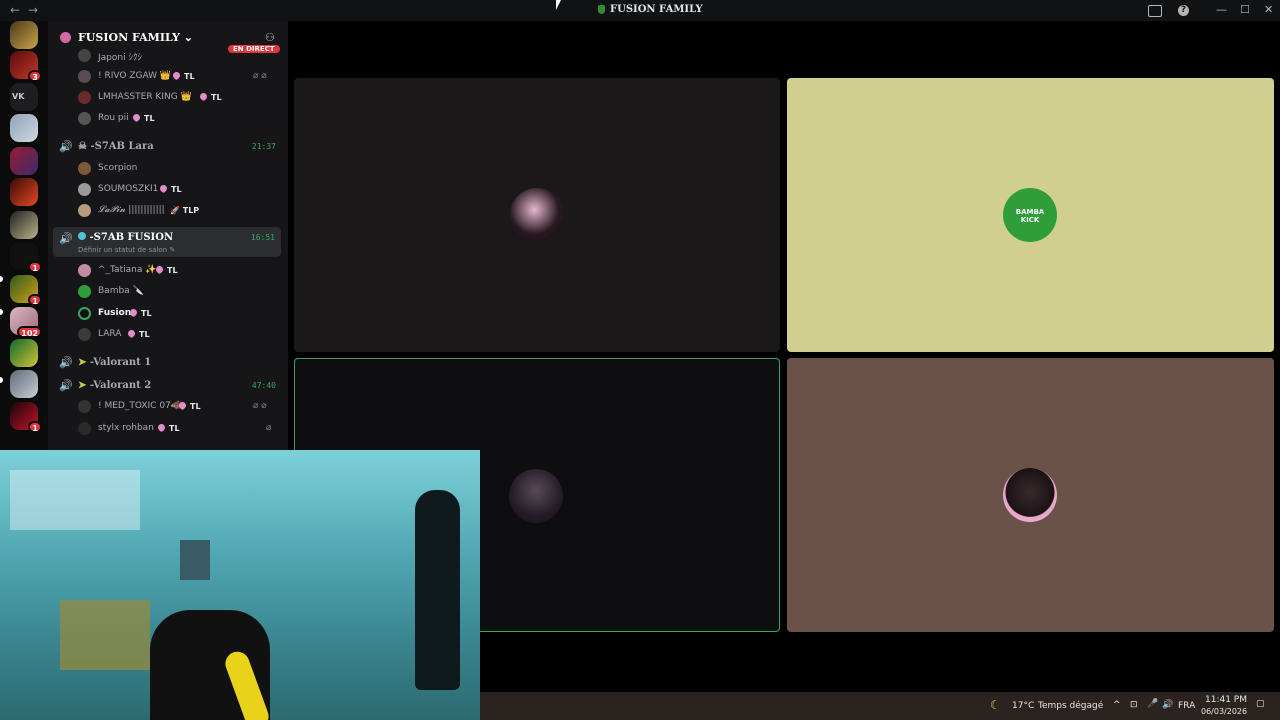  Describe the element at coordinates (263, 146) in the screenshot. I see `channel-timer: 21:37` at that location.